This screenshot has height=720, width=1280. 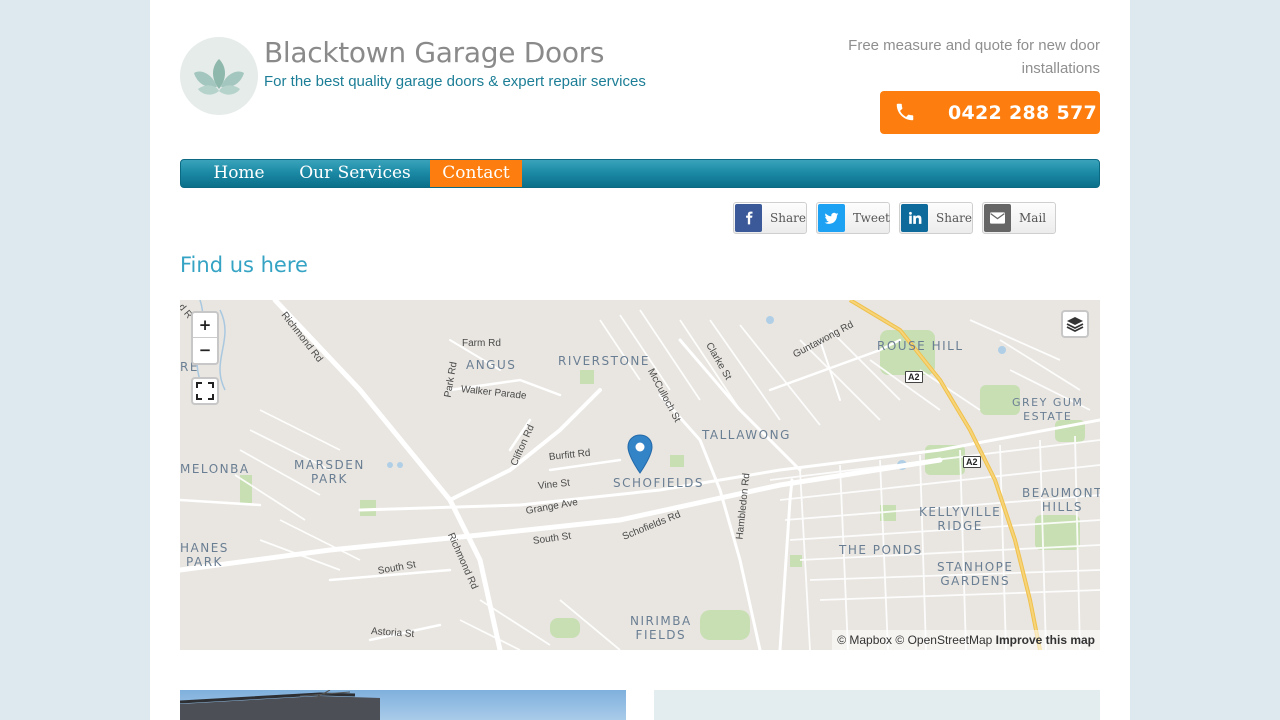 What do you see at coordinates (481, 343) in the screenshot?
I see `street-farm-rd: Farm Rd` at bounding box center [481, 343].